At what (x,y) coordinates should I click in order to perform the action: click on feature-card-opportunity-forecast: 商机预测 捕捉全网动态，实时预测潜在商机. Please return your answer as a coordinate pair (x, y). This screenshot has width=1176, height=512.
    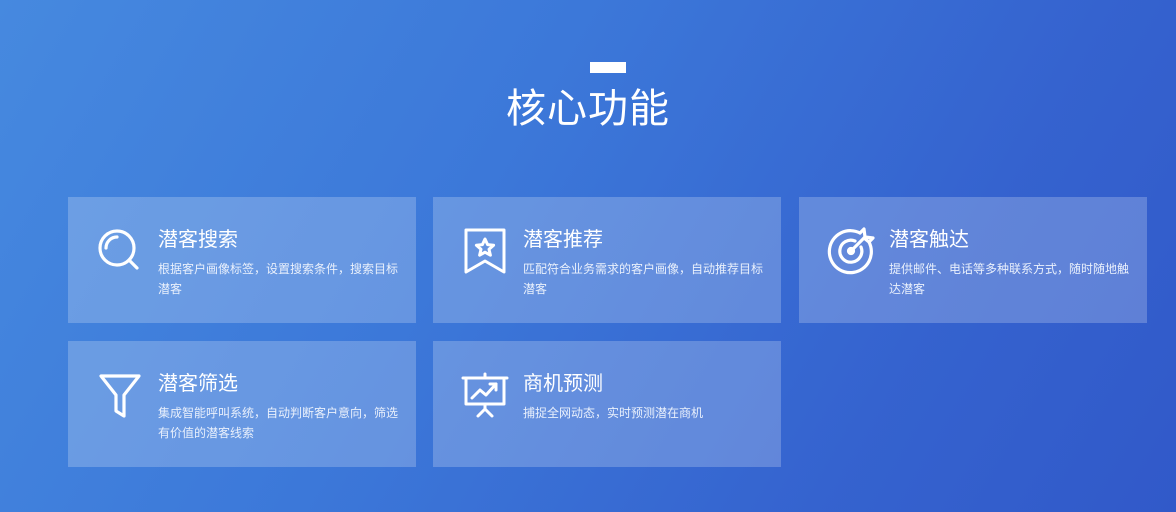
    Looking at the image, I should click on (607, 404).